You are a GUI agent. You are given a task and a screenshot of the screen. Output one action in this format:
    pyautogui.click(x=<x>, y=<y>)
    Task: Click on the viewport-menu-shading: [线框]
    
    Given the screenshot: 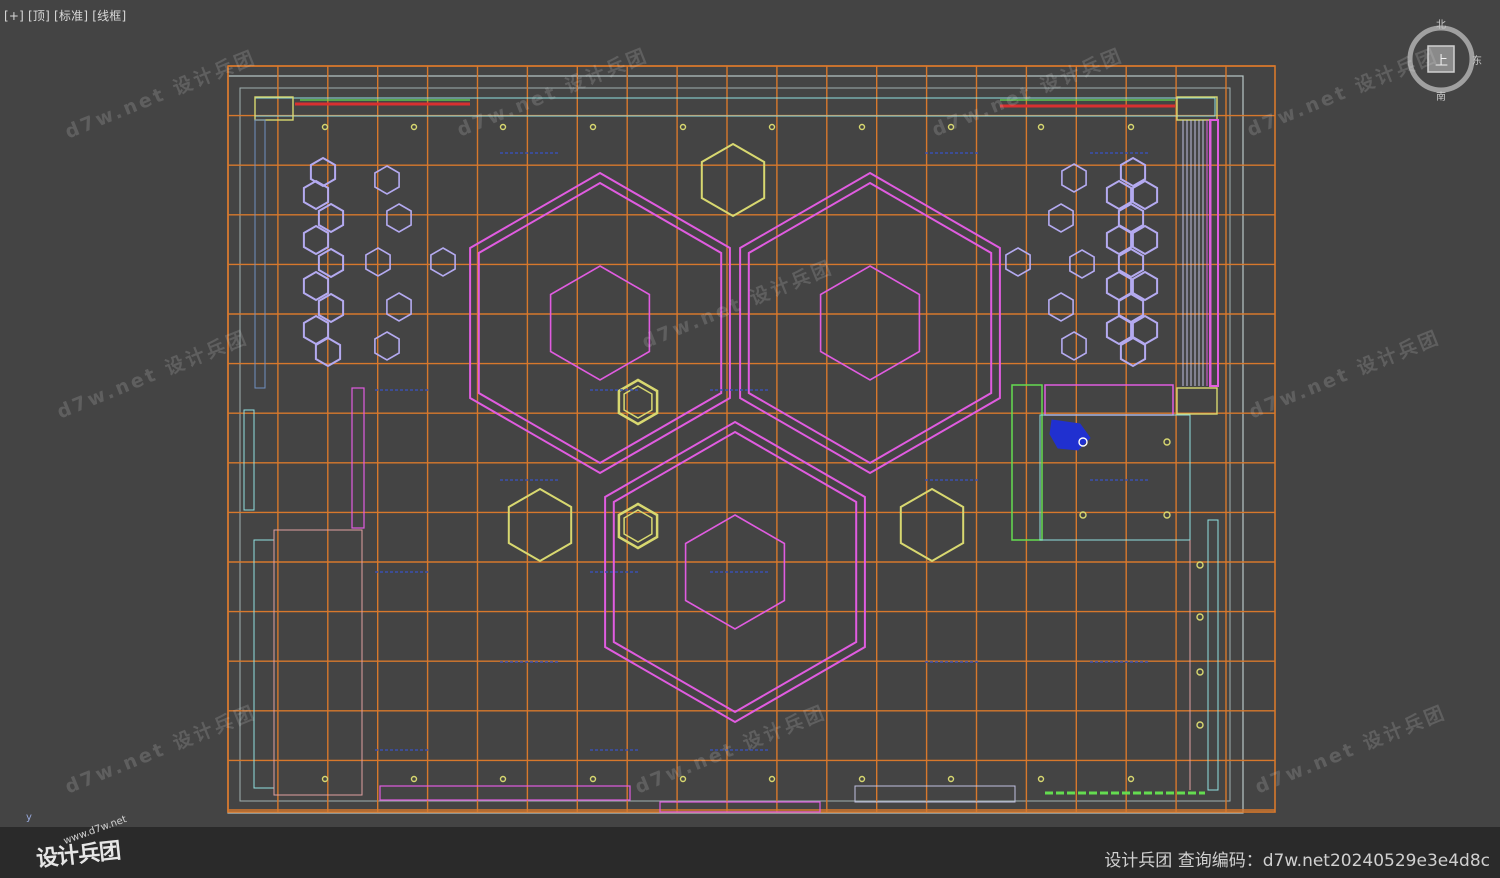 What is the action you would take?
    pyautogui.click(x=109, y=16)
    